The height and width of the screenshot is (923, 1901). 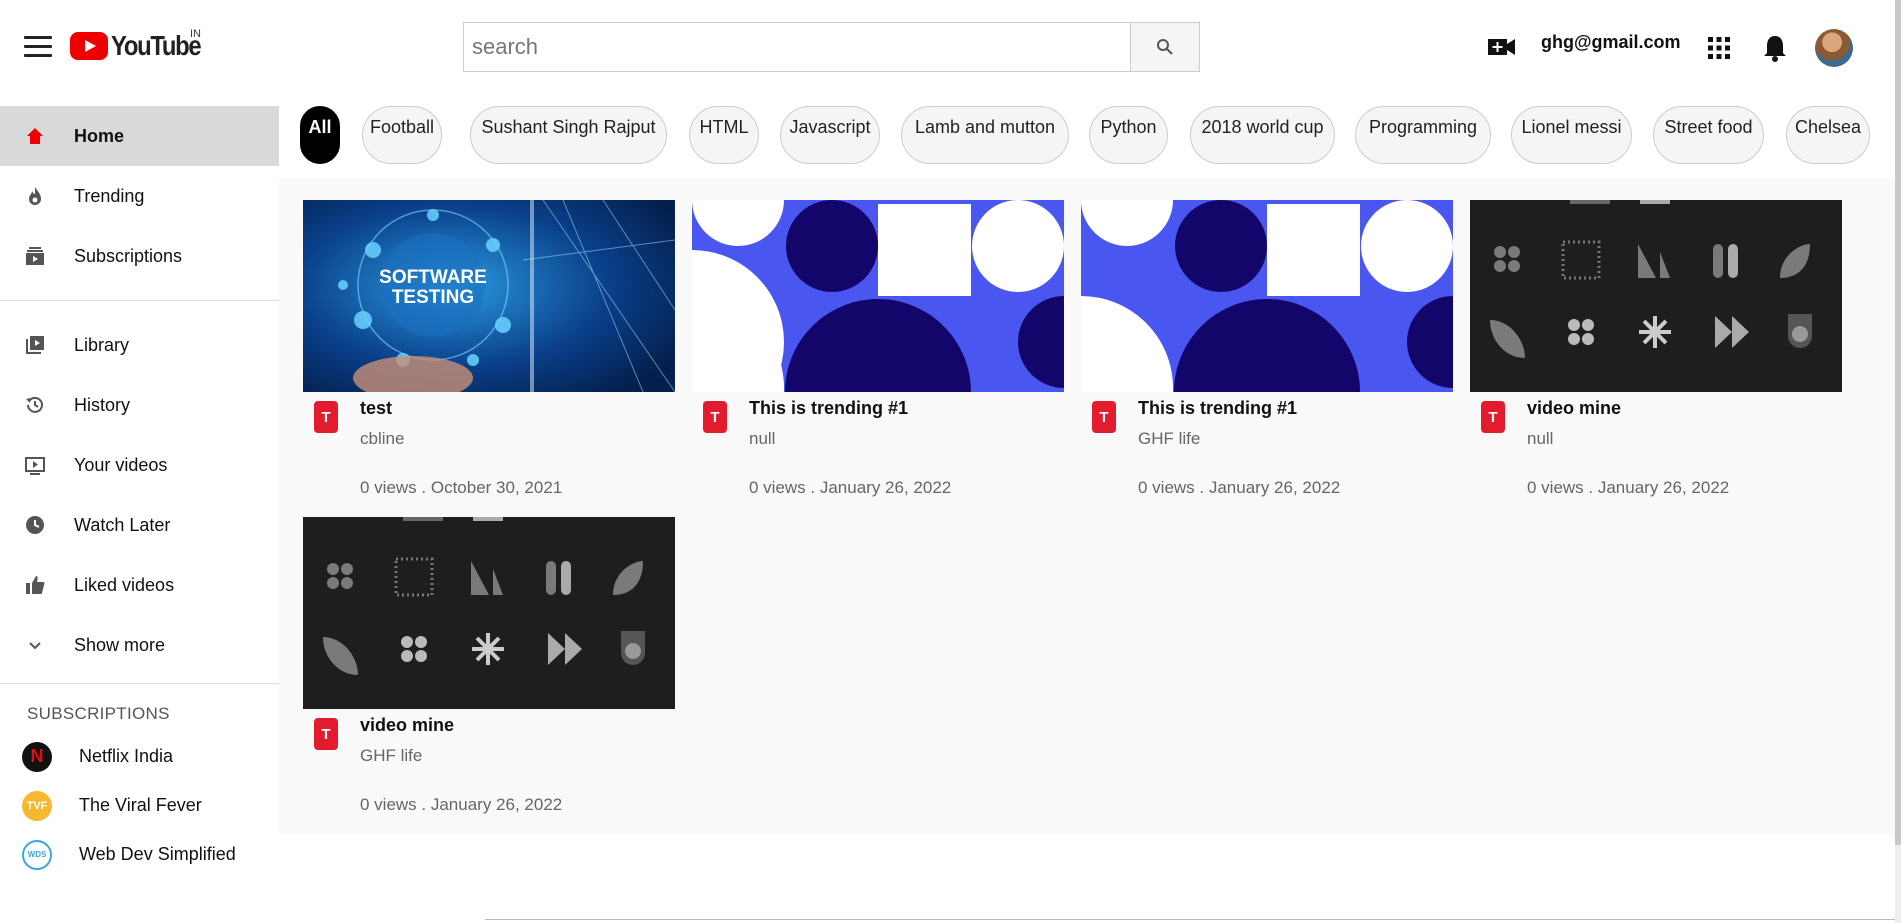 I want to click on subscription-item-tvf: TVF The Viral Fever, so click(x=139, y=805).